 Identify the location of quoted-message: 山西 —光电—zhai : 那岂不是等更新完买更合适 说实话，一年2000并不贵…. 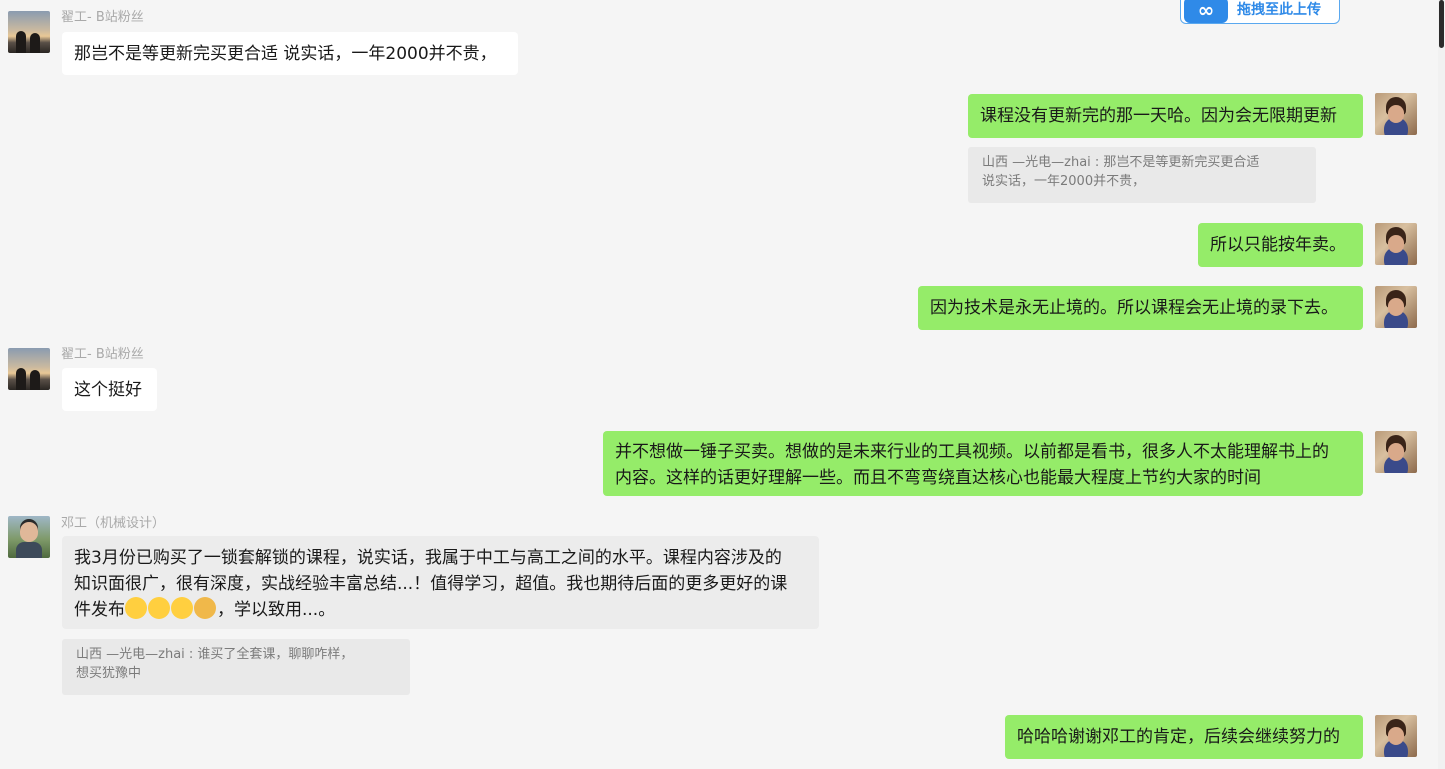
(1142, 175).